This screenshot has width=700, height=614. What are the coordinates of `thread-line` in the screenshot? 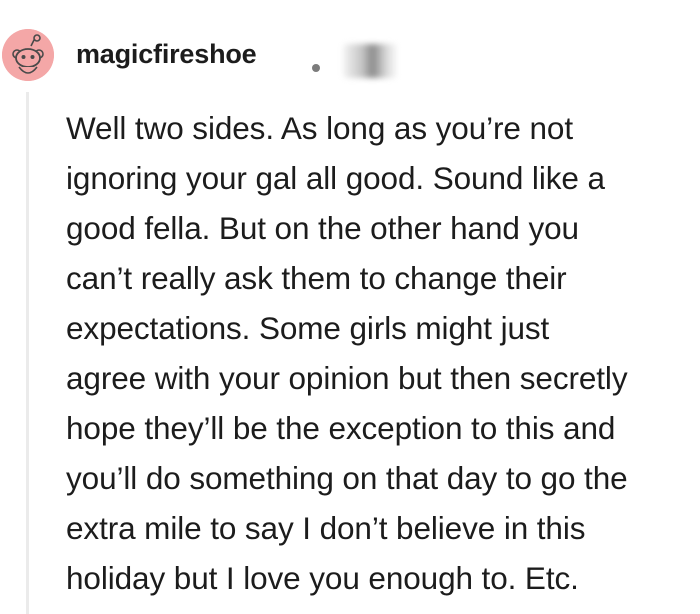 It's located at (27, 353).